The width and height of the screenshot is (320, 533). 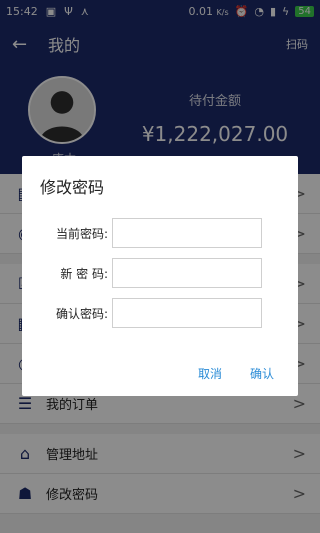 I want to click on dialog-actions: 取消 确认, so click(x=160, y=373).